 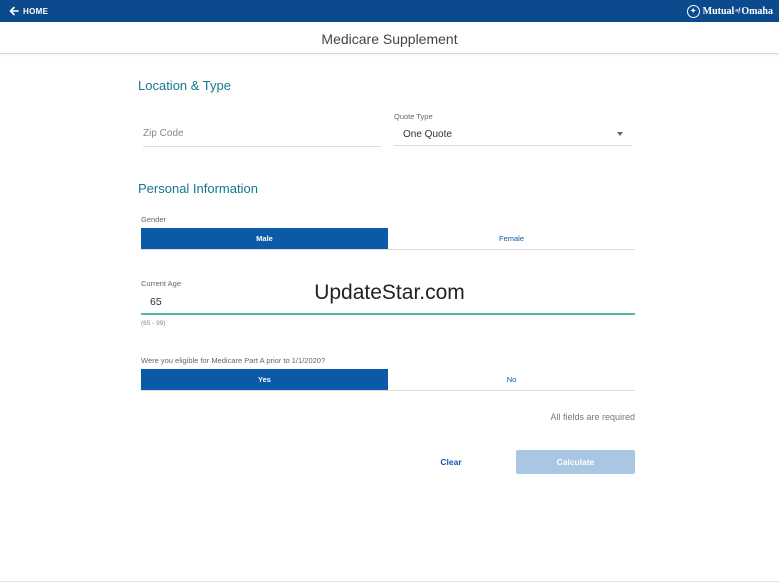 I want to click on top-nav-bar: HOME ✦ Mutual of Omaha, so click(x=389, y=11).